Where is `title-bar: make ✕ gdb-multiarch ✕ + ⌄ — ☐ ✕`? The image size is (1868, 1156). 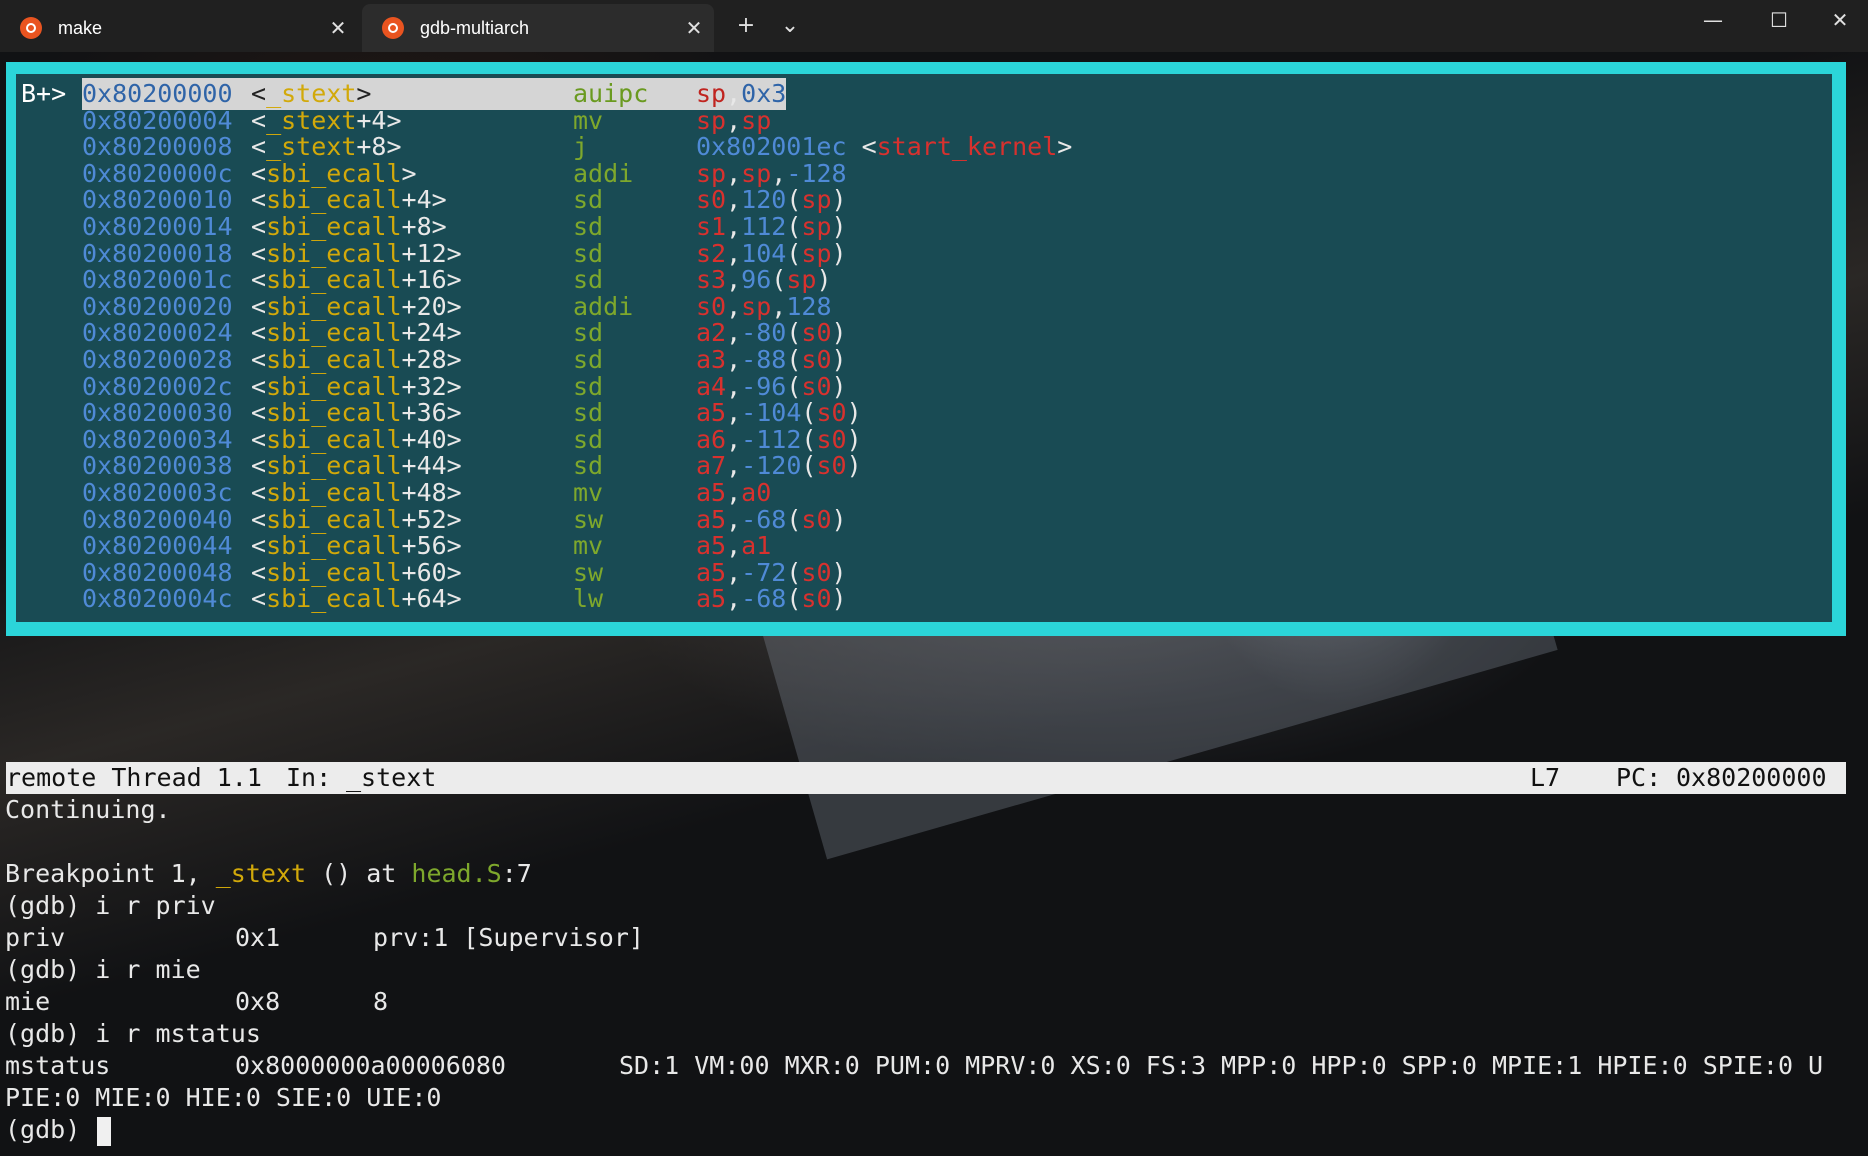
title-bar: make ✕ gdb-multiarch ✕ + ⌄ — ☐ ✕ is located at coordinates (934, 26).